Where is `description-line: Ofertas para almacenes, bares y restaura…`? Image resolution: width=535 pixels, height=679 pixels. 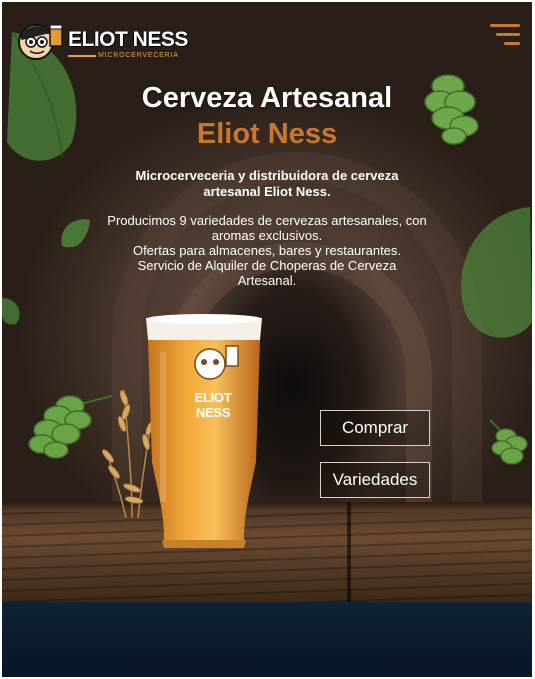
description-line: Ofertas para almacenes, bares y restaura… is located at coordinates (267, 250).